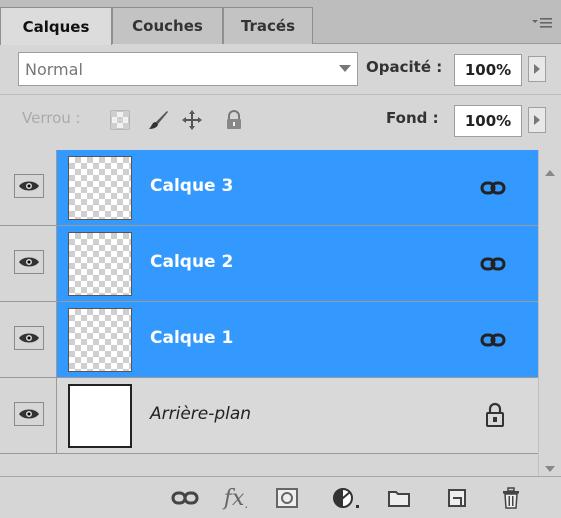 The height and width of the screenshot is (518, 561). I want to click on layer-row-calque-1: Calque 1, so click(269, 340).